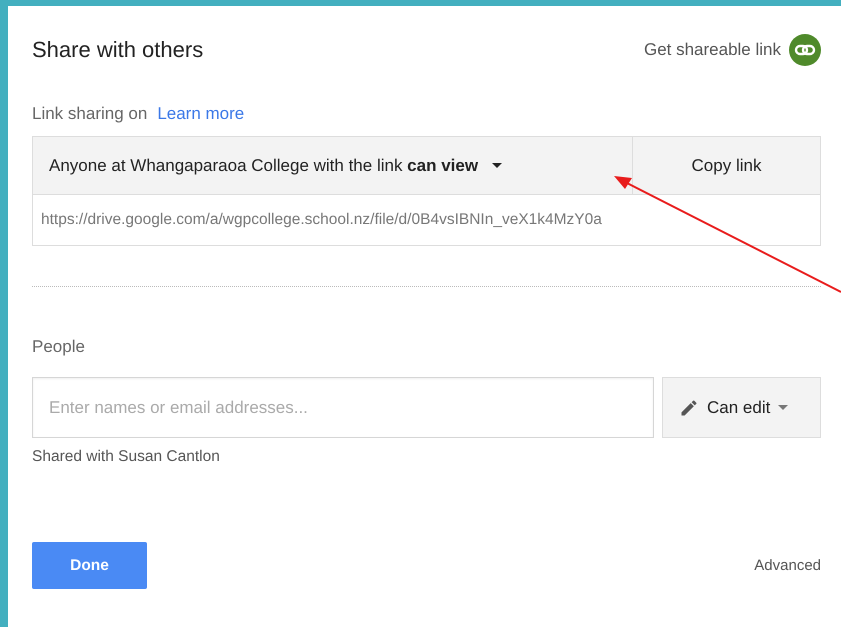 The height and width of the screenshot is (627, 841). I want to click on shareable-link: Get shareable link, so click(712, 50).